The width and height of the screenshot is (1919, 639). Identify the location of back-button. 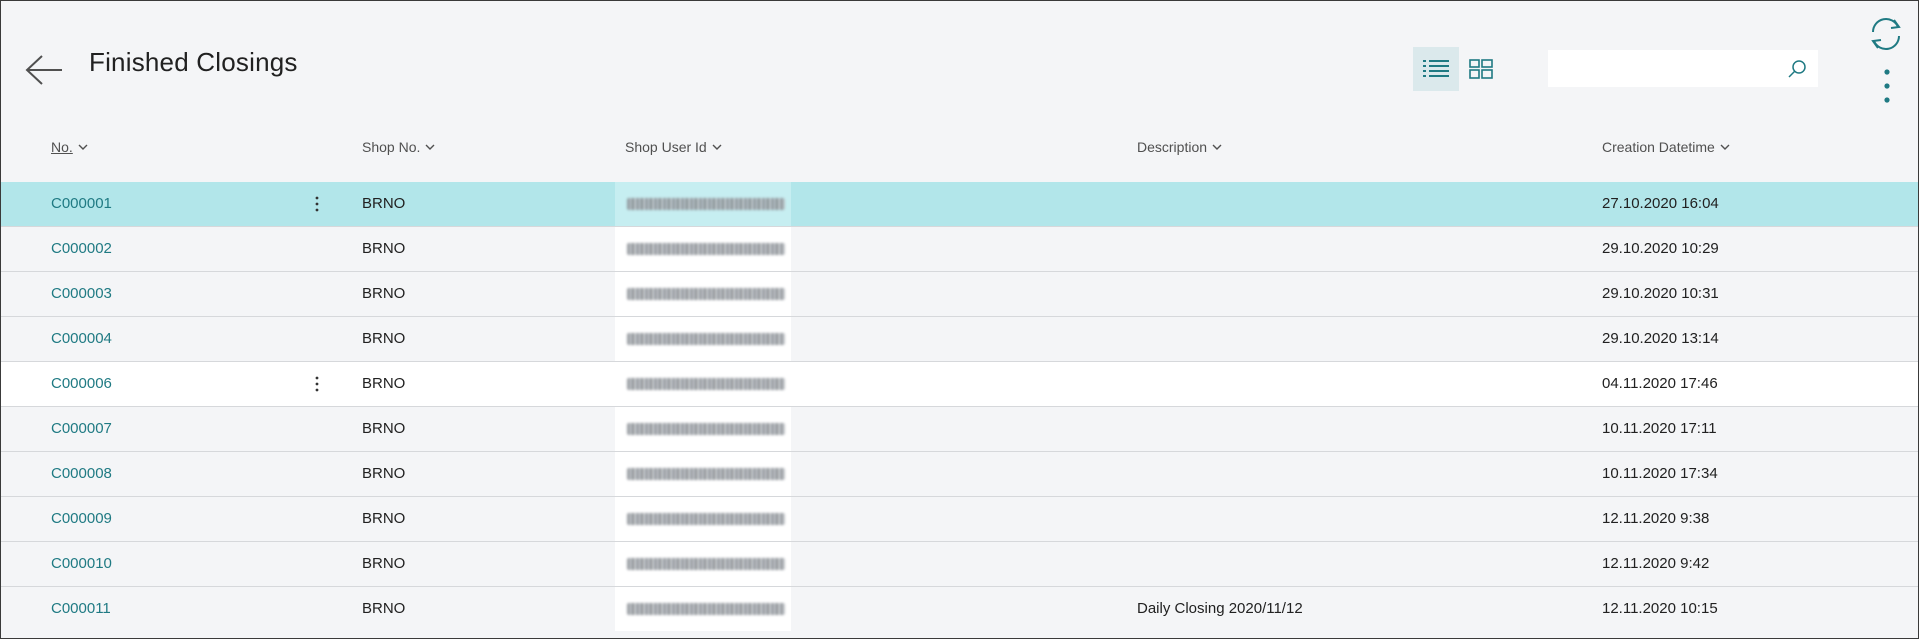
(44, 70).